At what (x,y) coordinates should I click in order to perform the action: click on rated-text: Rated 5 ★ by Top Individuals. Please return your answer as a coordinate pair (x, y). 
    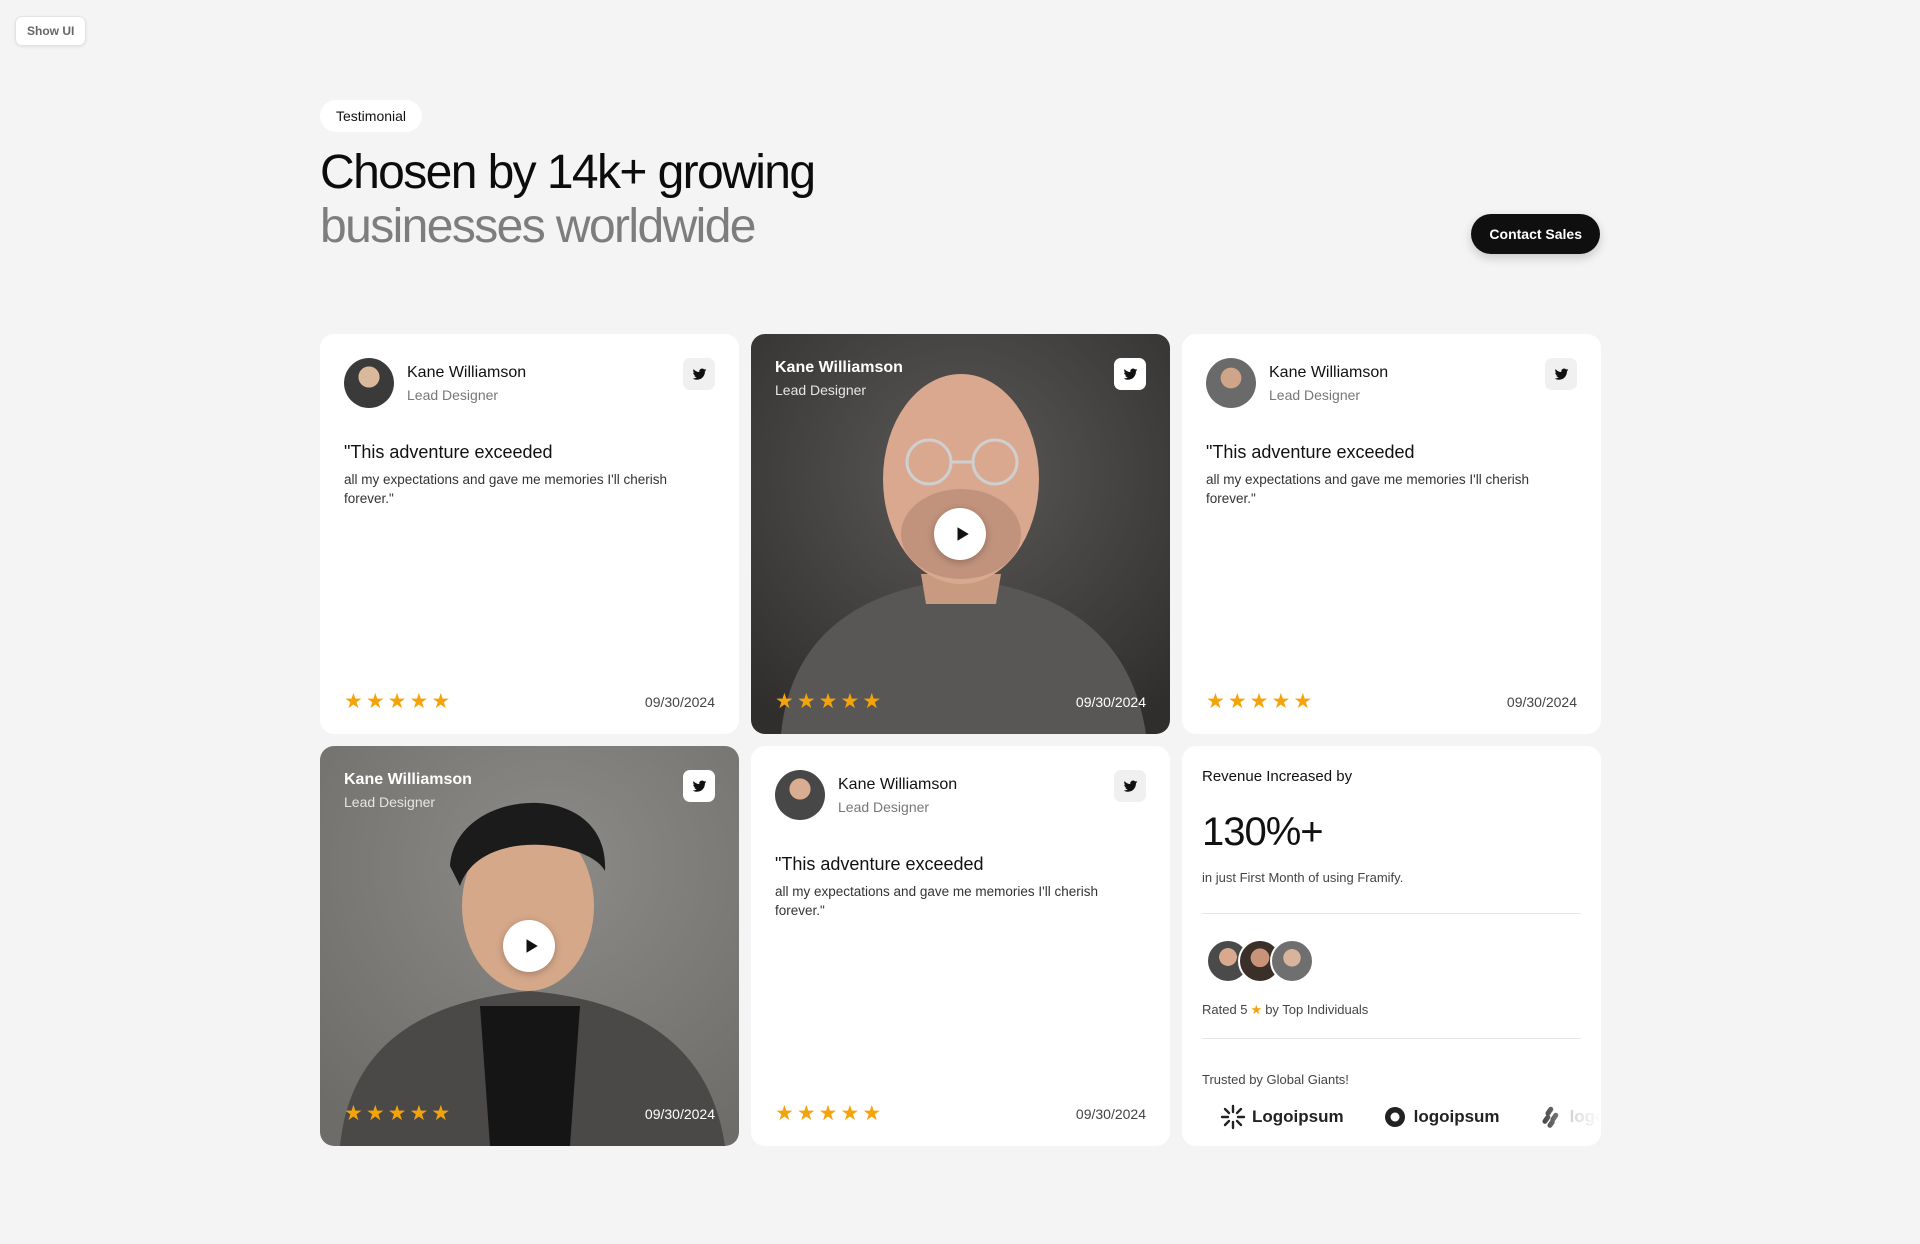
    Looking at the image, I should click on (1285, 1009).